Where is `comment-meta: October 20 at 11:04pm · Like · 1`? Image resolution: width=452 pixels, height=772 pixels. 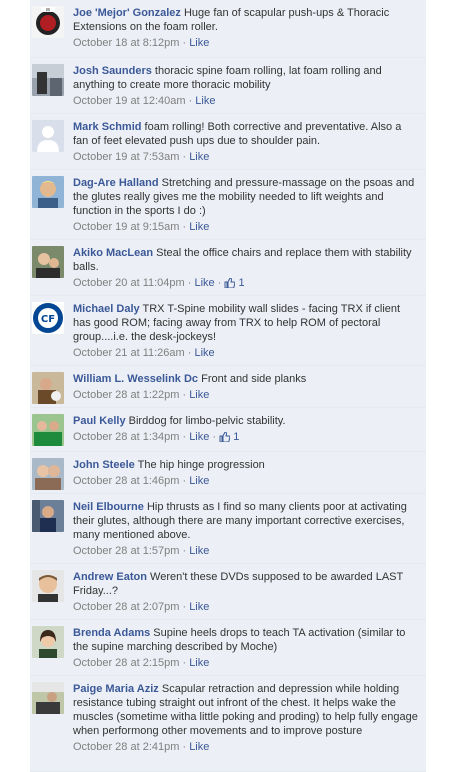 comment-meta: October 20 at 11:04pm · Like · 1 is located at coordinates (245, 283).